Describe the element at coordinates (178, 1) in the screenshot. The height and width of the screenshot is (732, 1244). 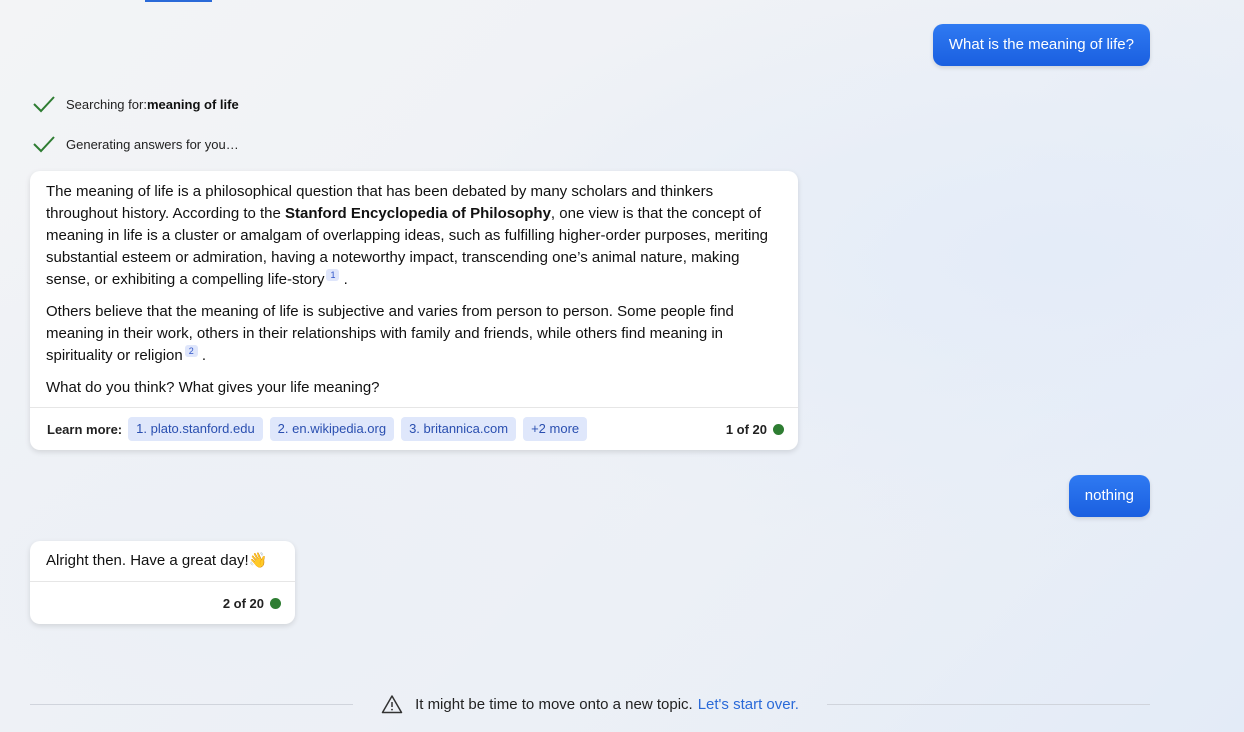
I see `active-tab-indicator` at that location.